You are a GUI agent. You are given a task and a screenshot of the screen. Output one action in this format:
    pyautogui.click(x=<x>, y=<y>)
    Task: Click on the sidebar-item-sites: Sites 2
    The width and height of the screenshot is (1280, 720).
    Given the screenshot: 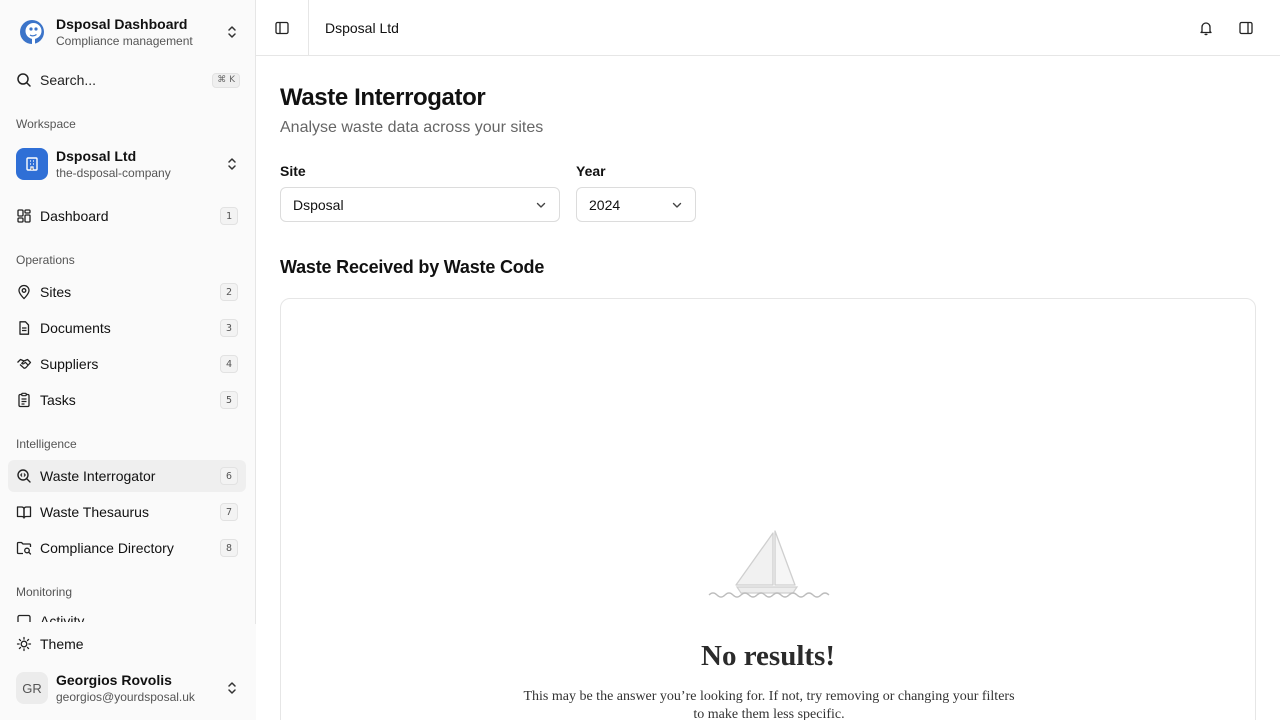 What is the action you would take?
    pyautogui.click(x=127, y=292)
    